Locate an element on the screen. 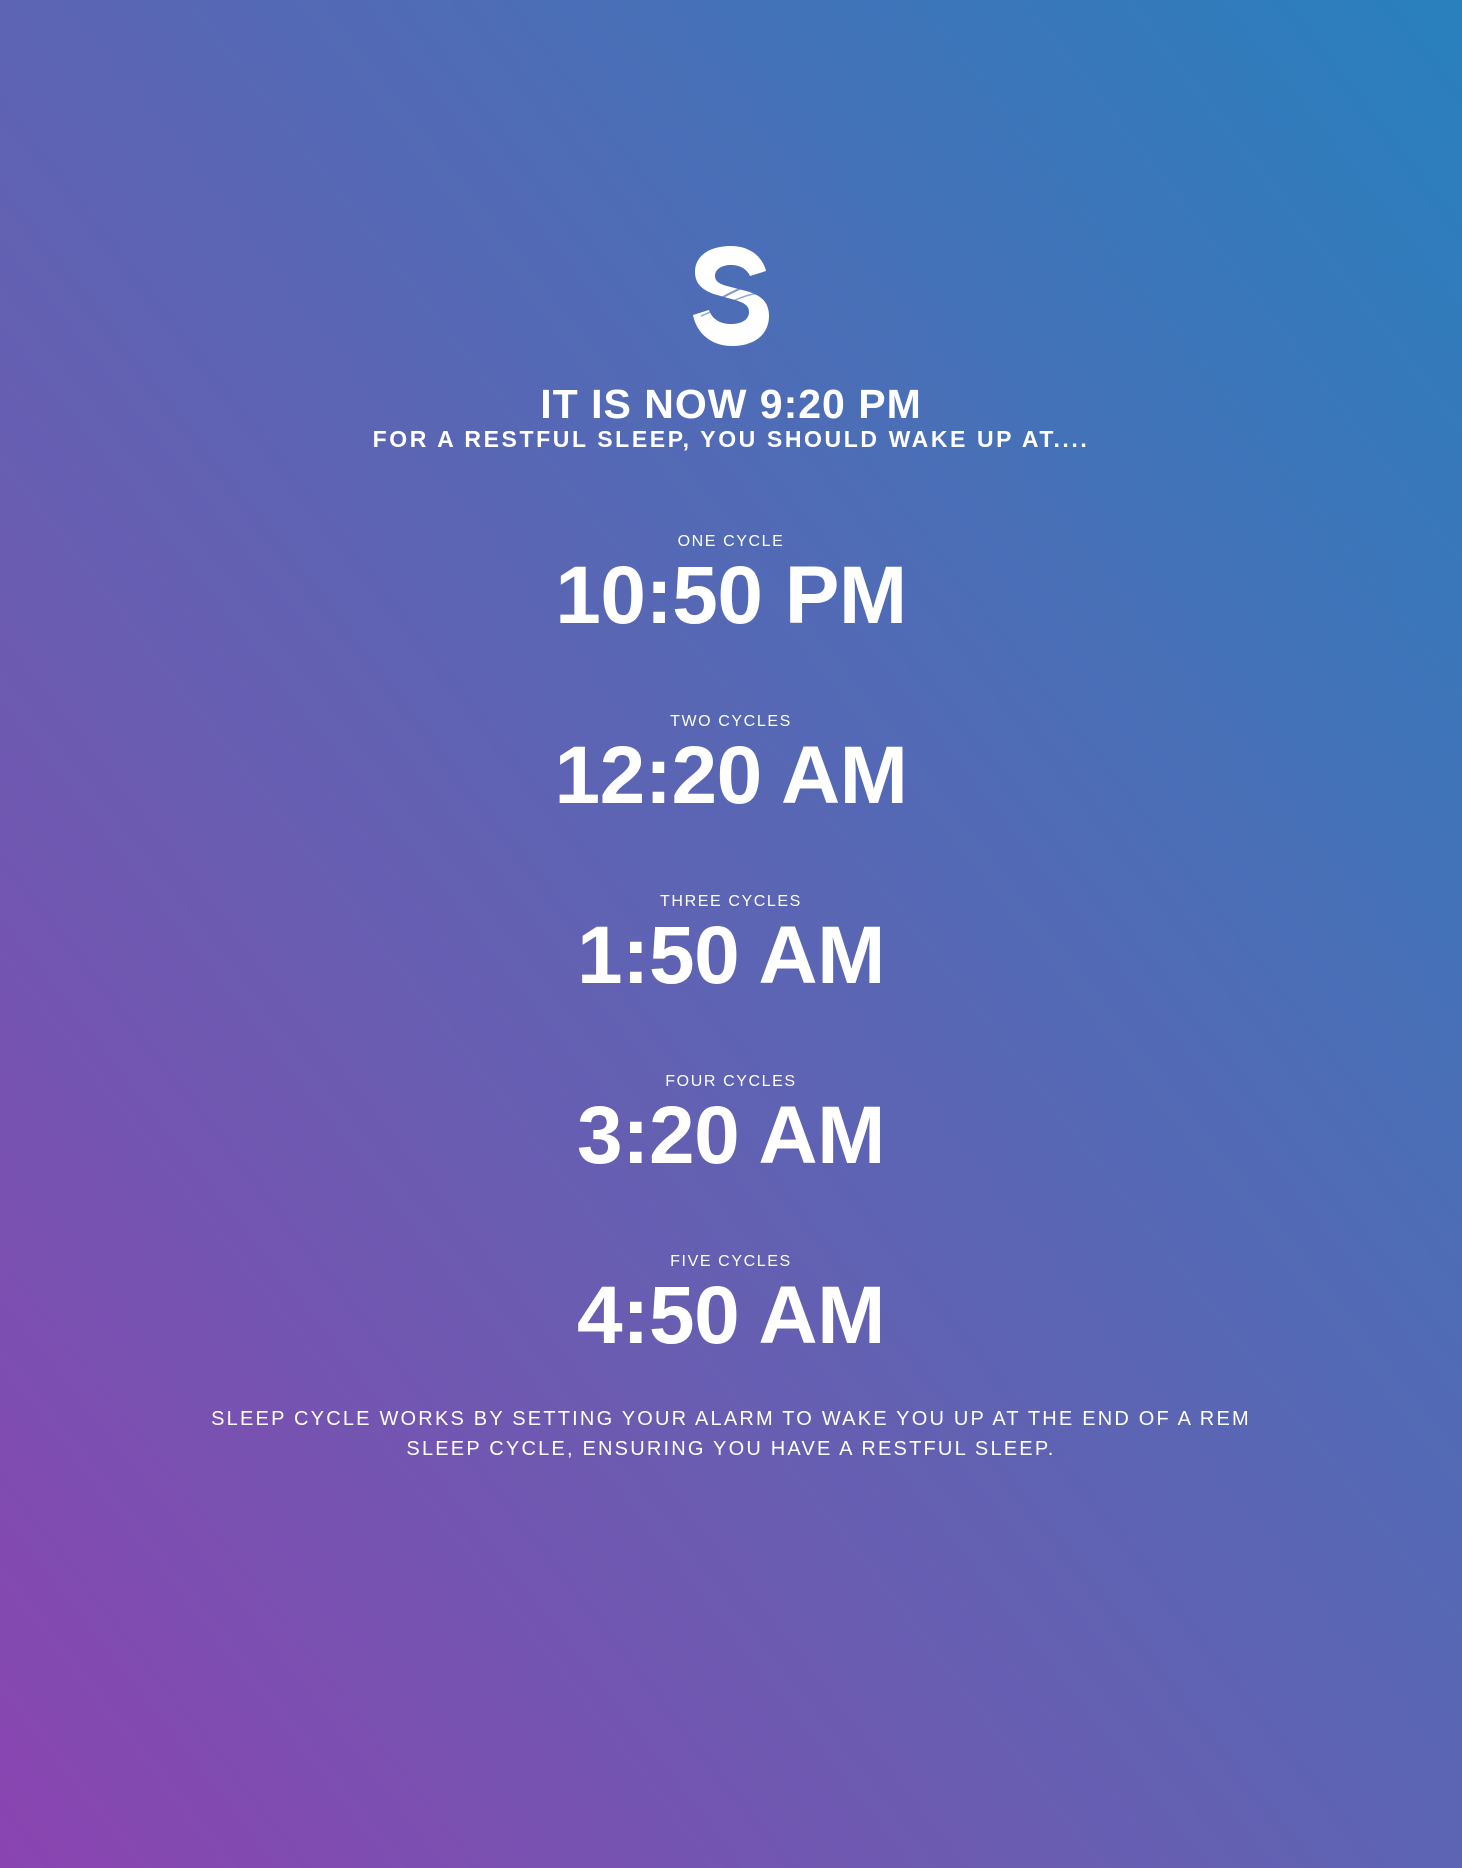  cycle-wake-time: 1:50 AM is located at coordinates (731, 955).